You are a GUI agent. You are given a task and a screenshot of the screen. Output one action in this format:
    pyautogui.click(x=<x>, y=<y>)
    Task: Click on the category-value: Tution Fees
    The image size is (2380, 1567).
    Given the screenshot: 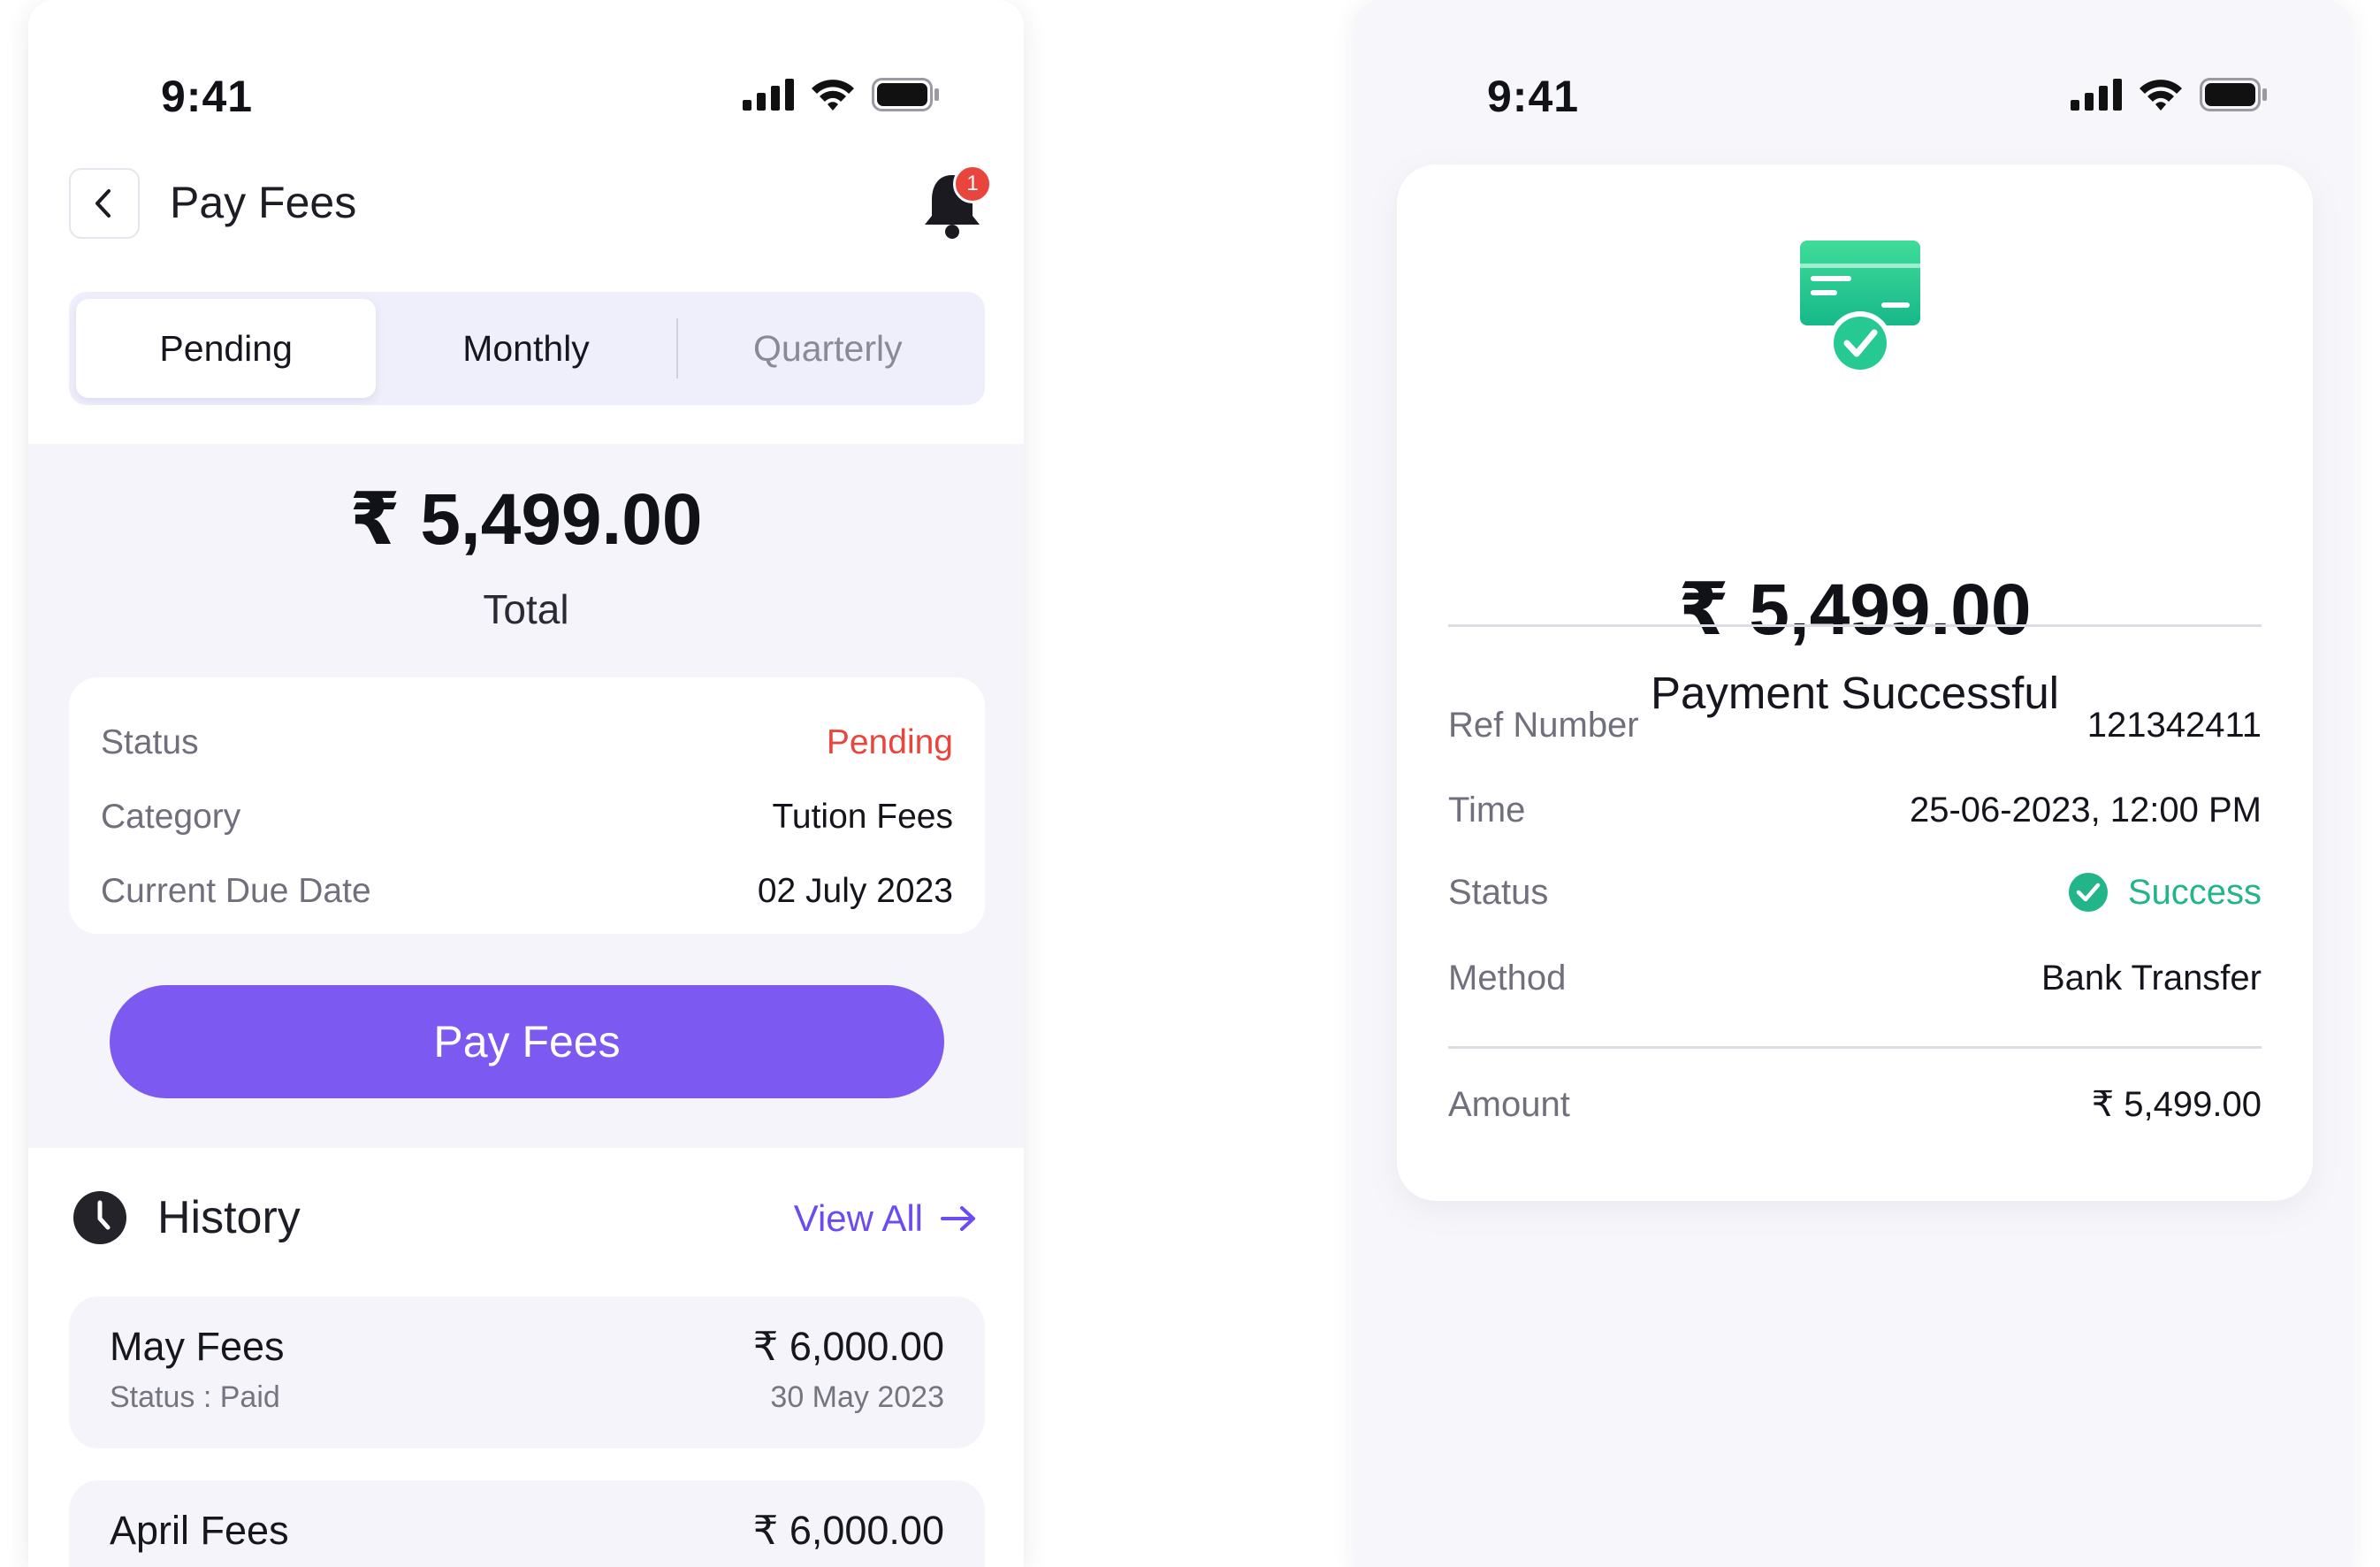 What is the action you would take?
    pyautogui.click(x=862, y=817)
    